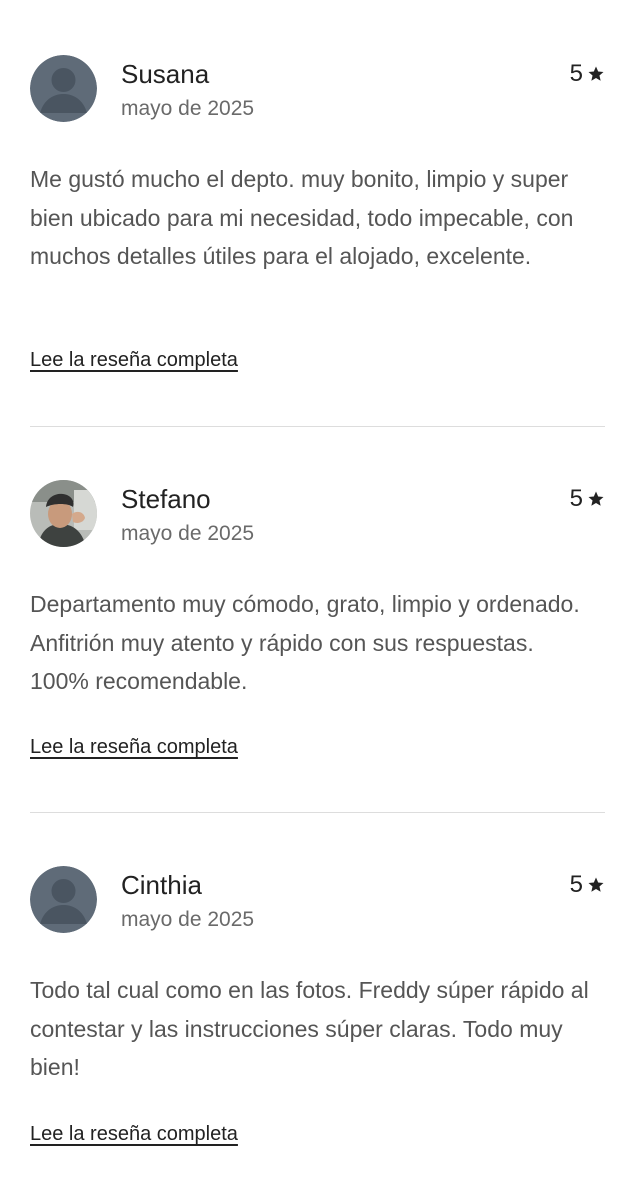  Describe the element at coordinates (161, 885) in the screenshot. I see `reviewer-name: Cinthia` at that location.